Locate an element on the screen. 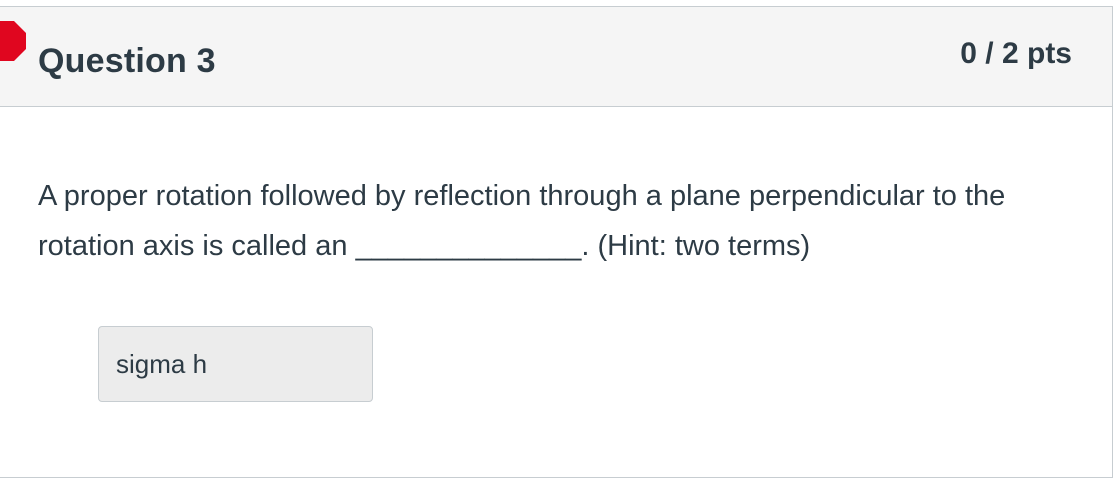 The width and height of the screenshot is (1118, 490). submitted-answer: sigma h is located at coordinates (235, 364).